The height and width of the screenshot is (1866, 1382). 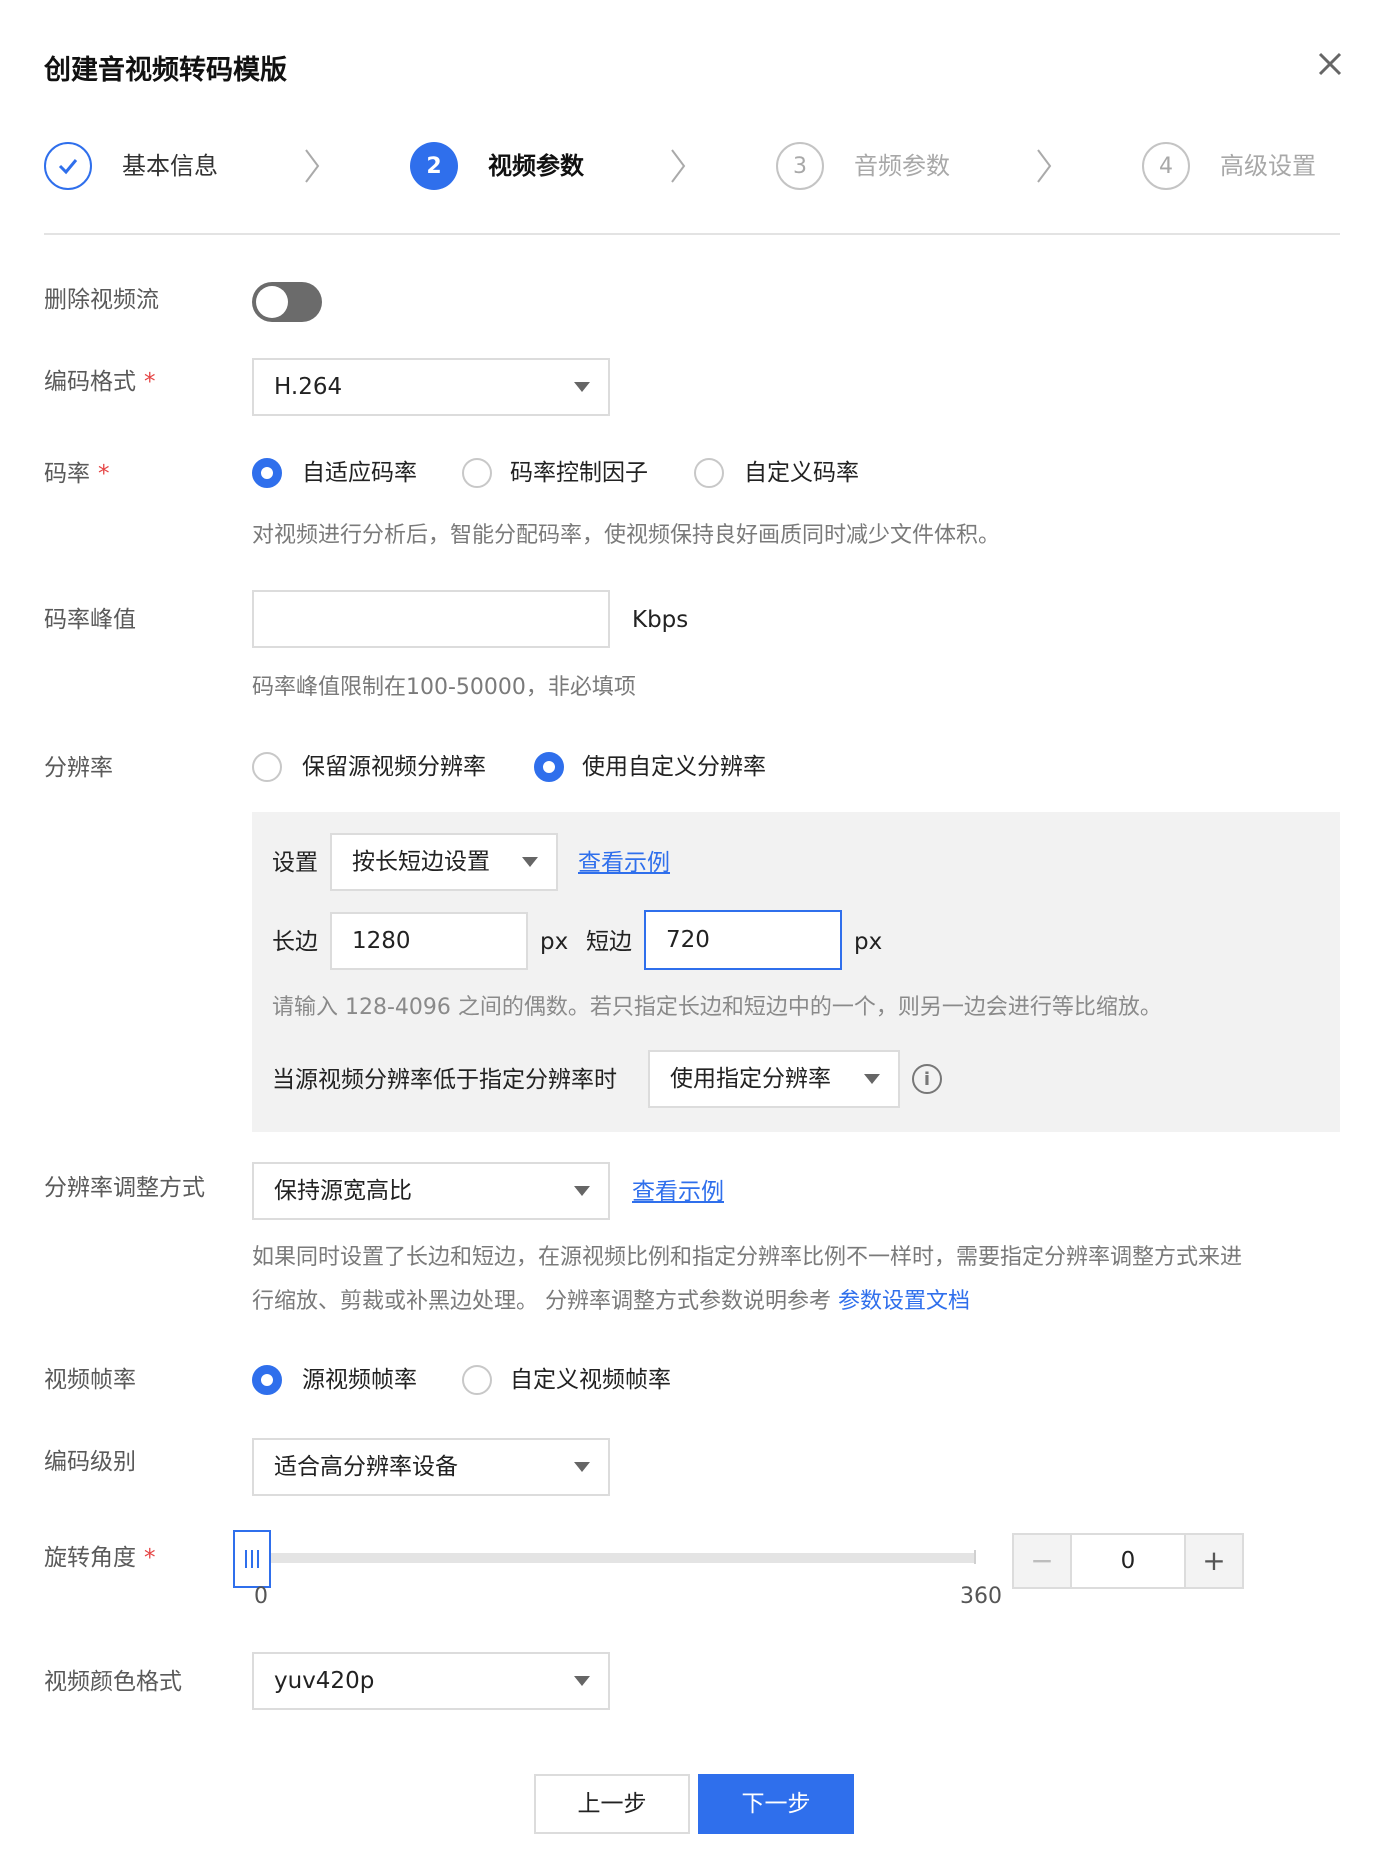 I want to click on dialog-title: 创建音视频转码模版, so click(x=165, y=70).